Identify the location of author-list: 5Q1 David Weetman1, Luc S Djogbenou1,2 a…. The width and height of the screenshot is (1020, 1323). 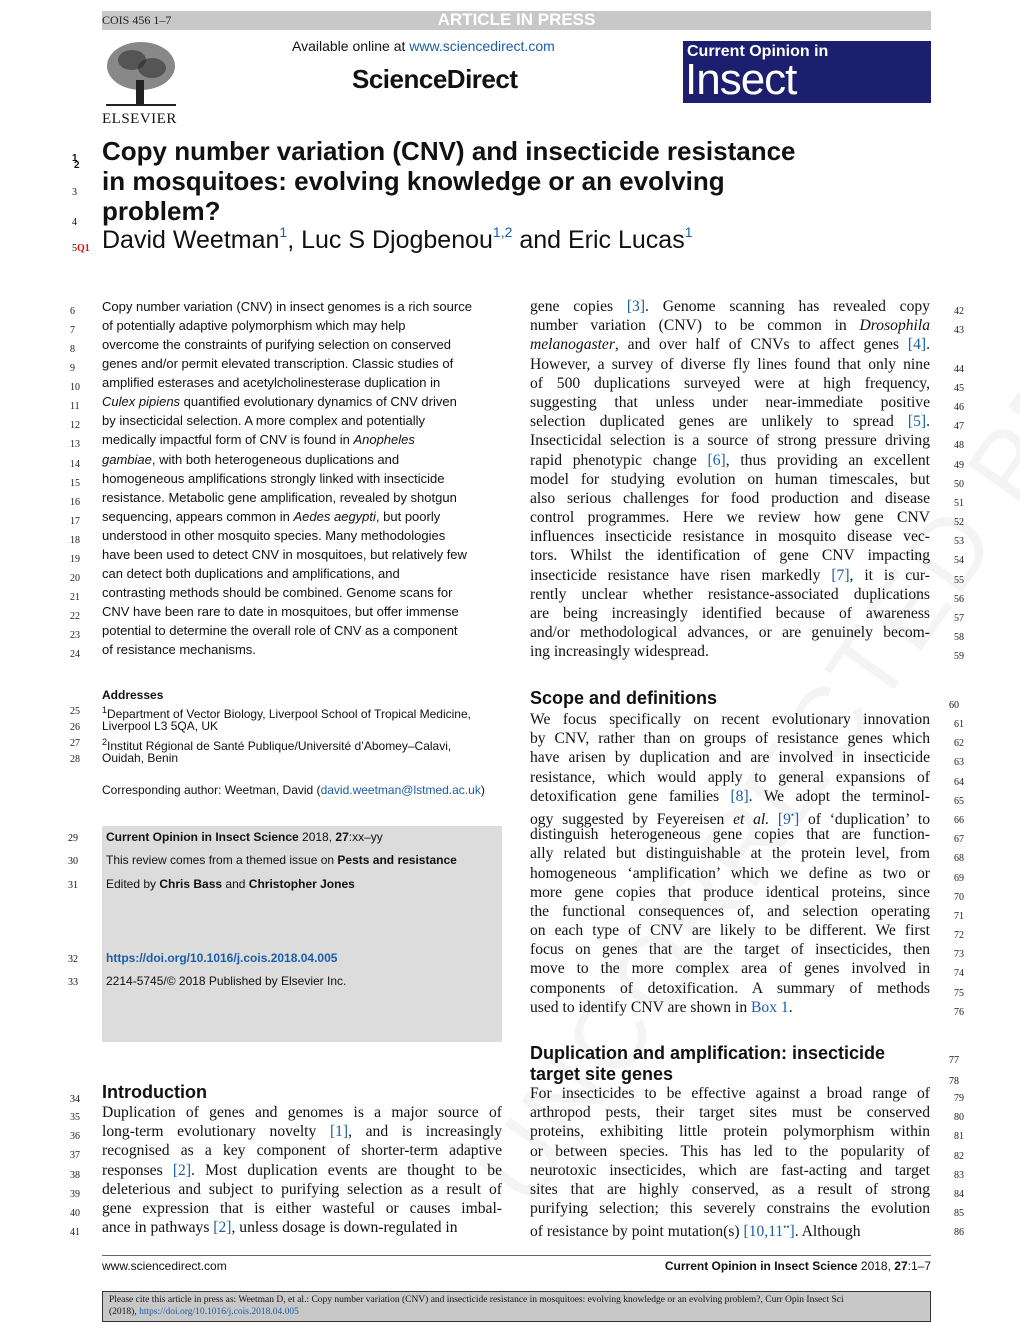
(382, 239).